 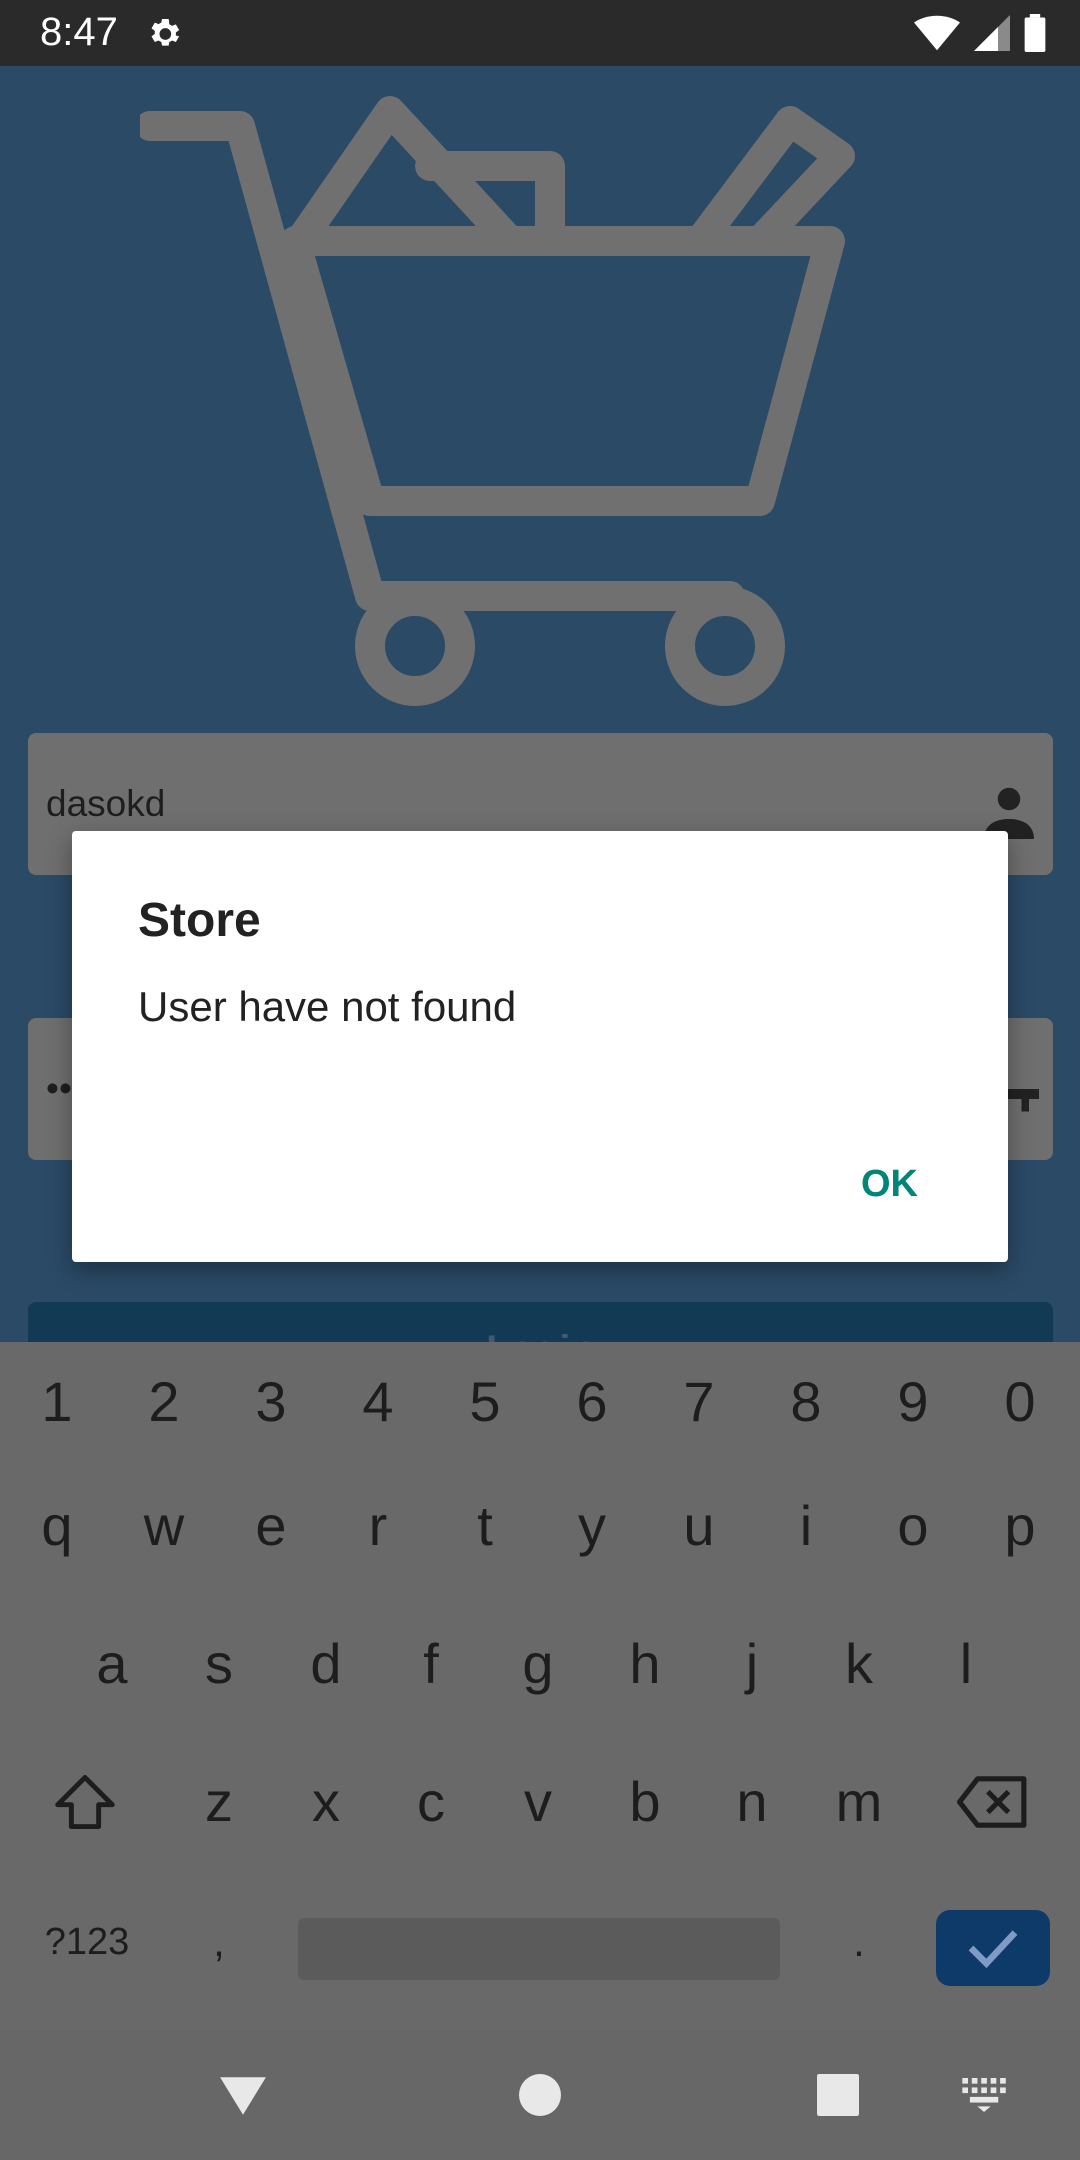 What do you see at coordinates (937, 33) in the screenshot?
I see `wifi-icon` at bounding box center [937, 33].